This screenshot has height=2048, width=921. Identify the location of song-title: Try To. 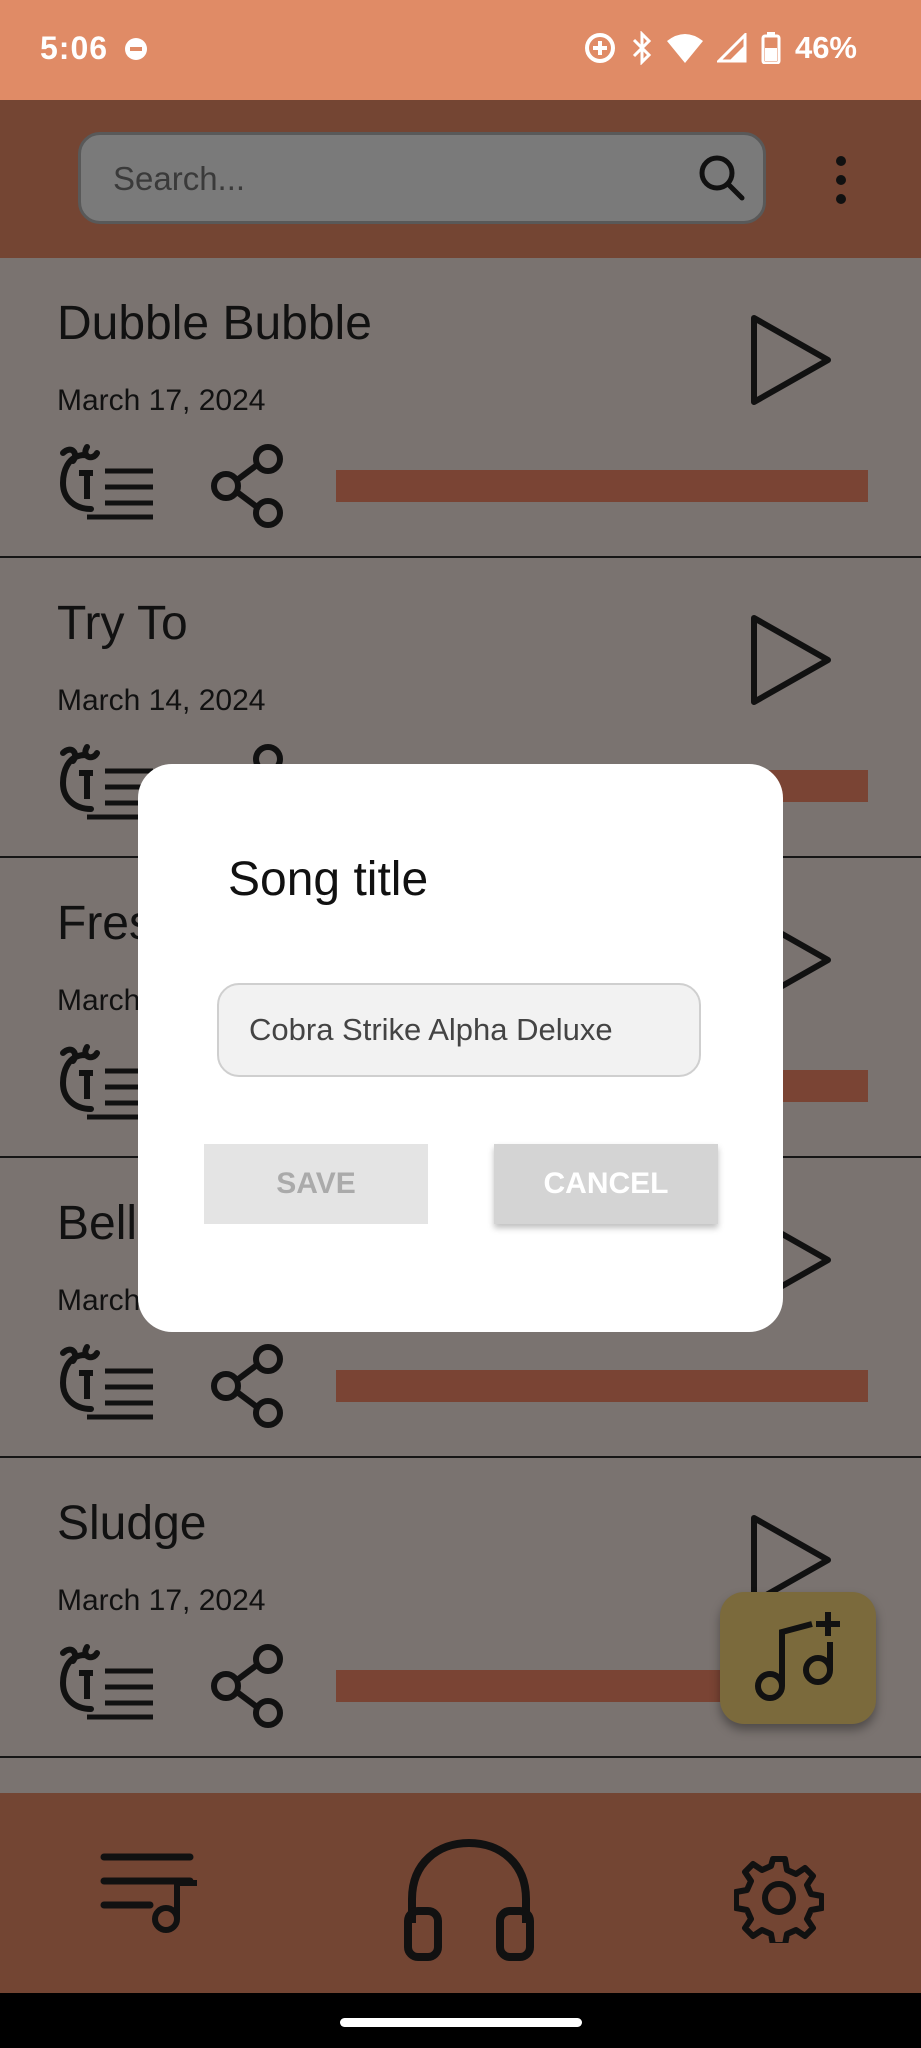
(122, 623).